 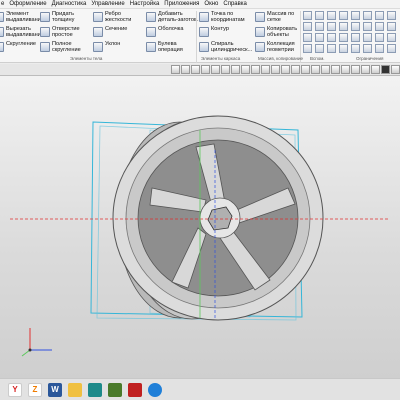 I want to click on z-icon: Z, so click(x=35, y=389).